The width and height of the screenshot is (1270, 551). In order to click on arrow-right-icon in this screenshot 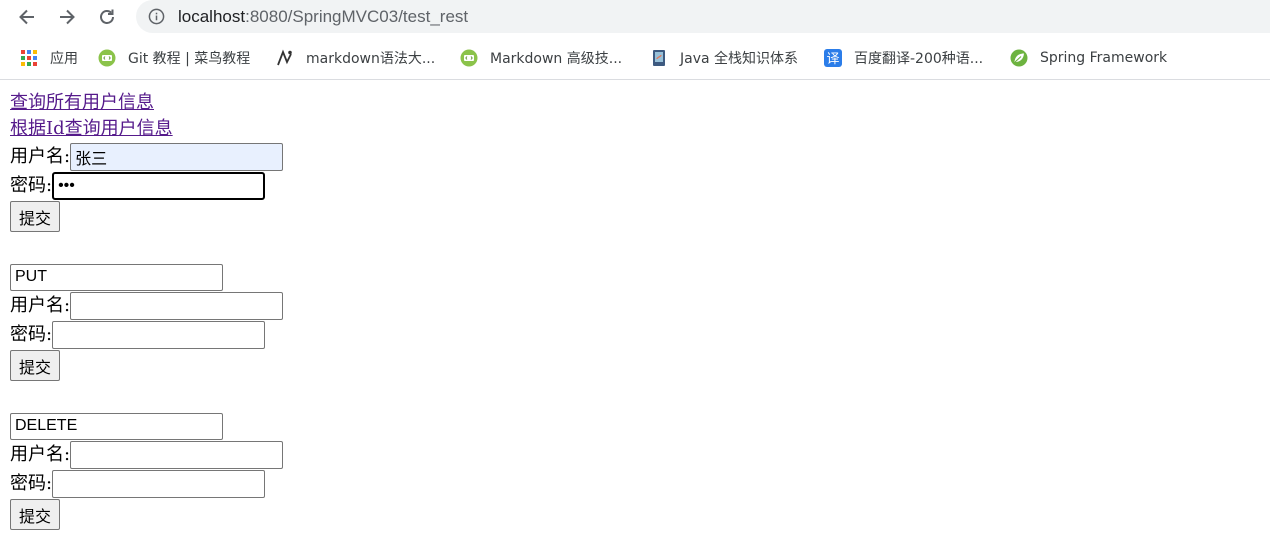, I will do `click(67, 17)`.